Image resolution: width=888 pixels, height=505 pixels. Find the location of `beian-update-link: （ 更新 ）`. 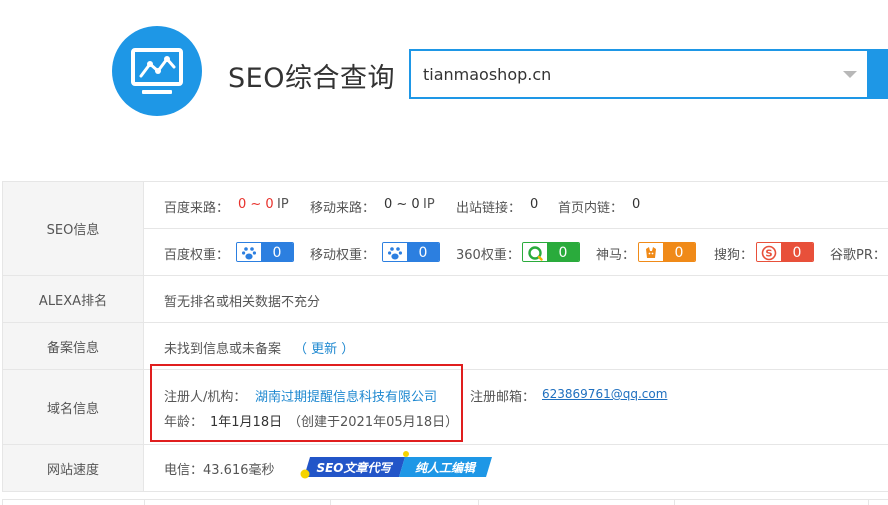

beian-update-link: （ 更新 ） is located at coordinates (324, 347).